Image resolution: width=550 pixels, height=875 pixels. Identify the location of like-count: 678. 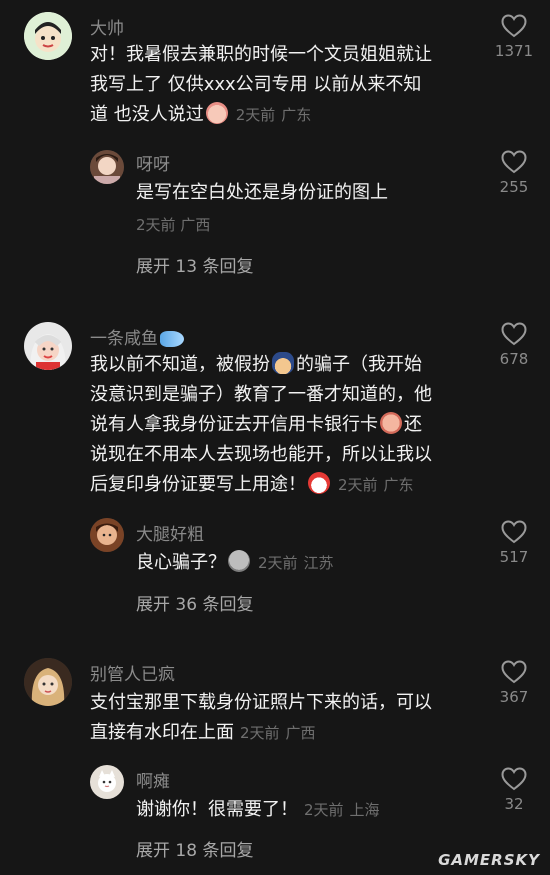
(514, 359).